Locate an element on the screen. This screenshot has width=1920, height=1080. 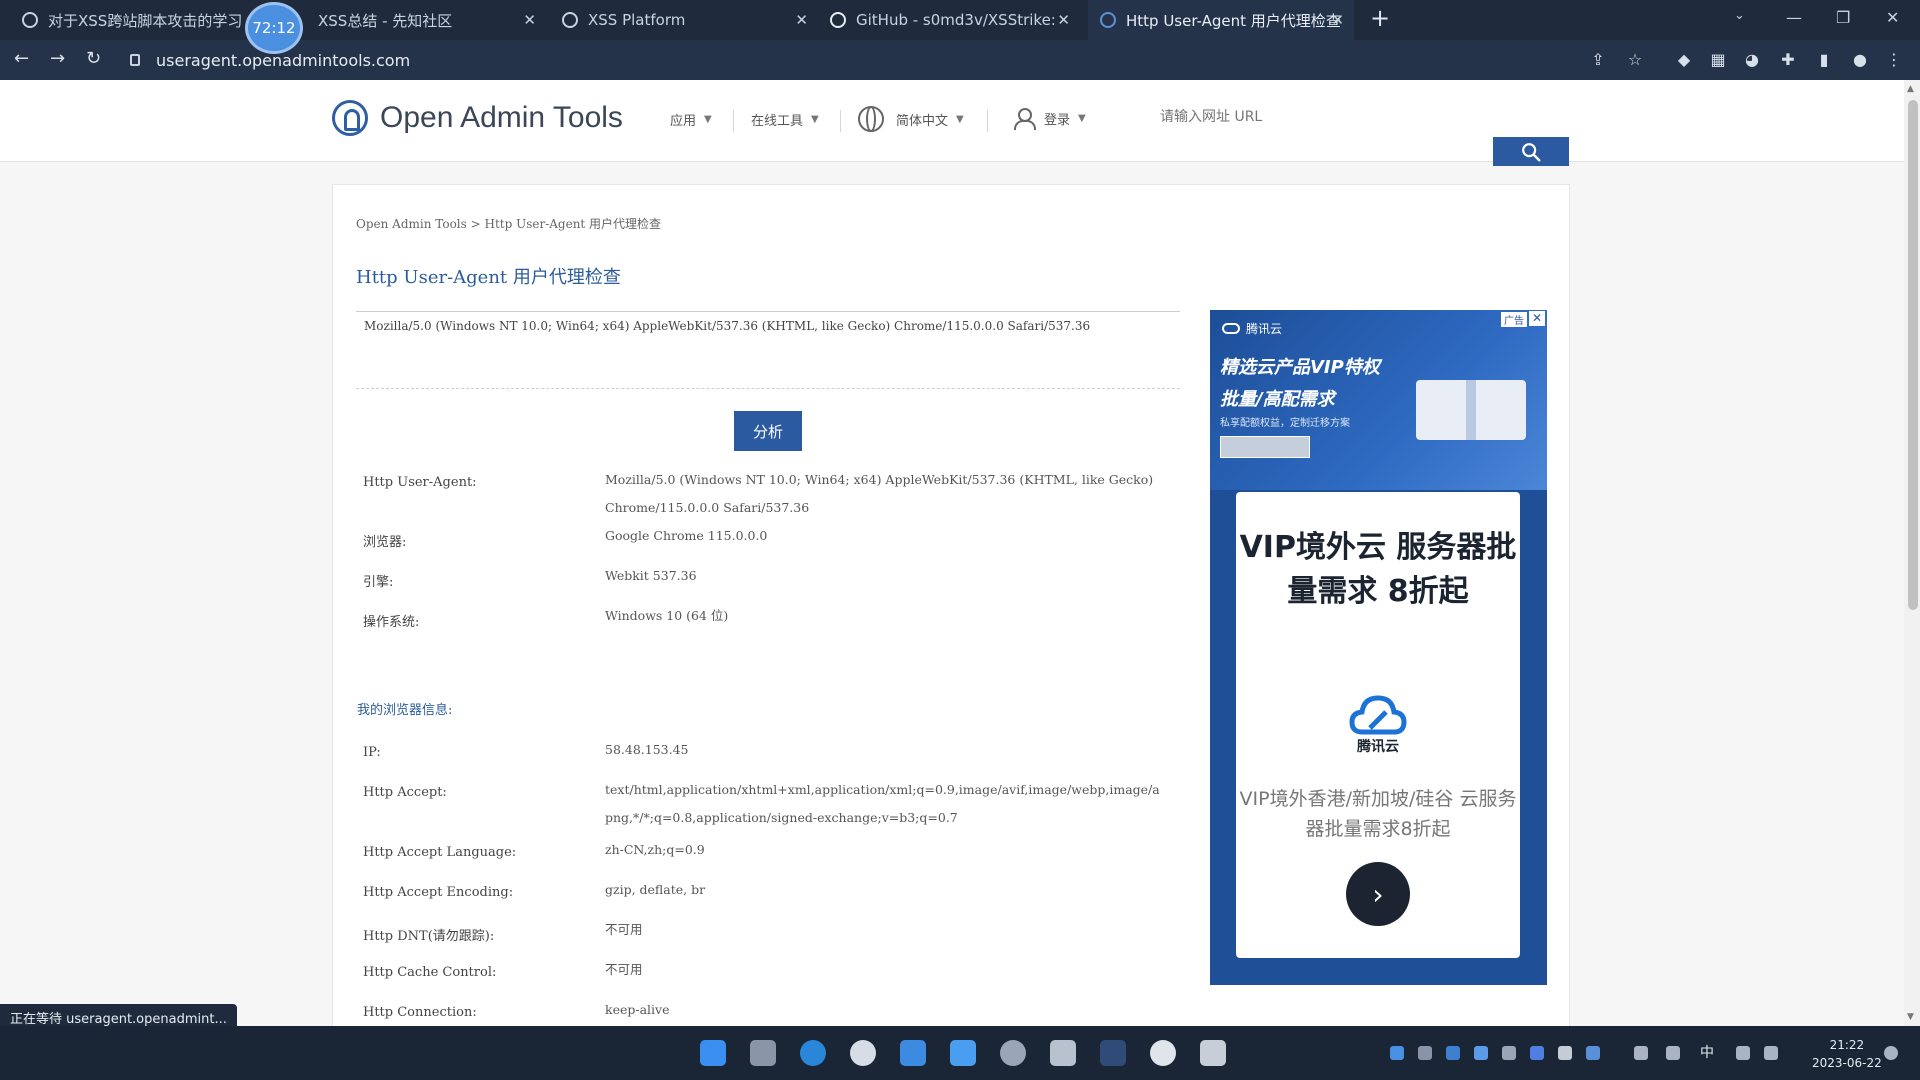
file-explorer-icon is located at coordinates (763, 1053).